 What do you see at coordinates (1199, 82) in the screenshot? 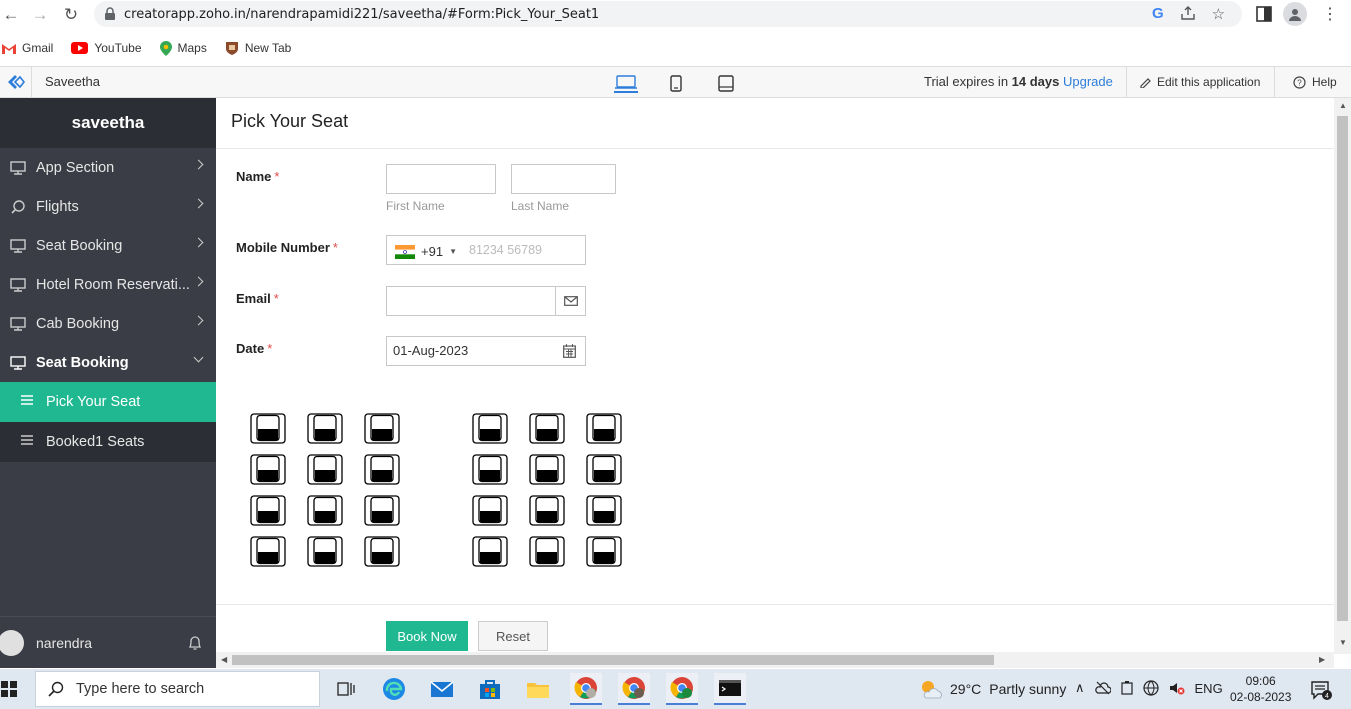
I see `edit-application-button: Edit this application` at bounding box center [1199, 82].